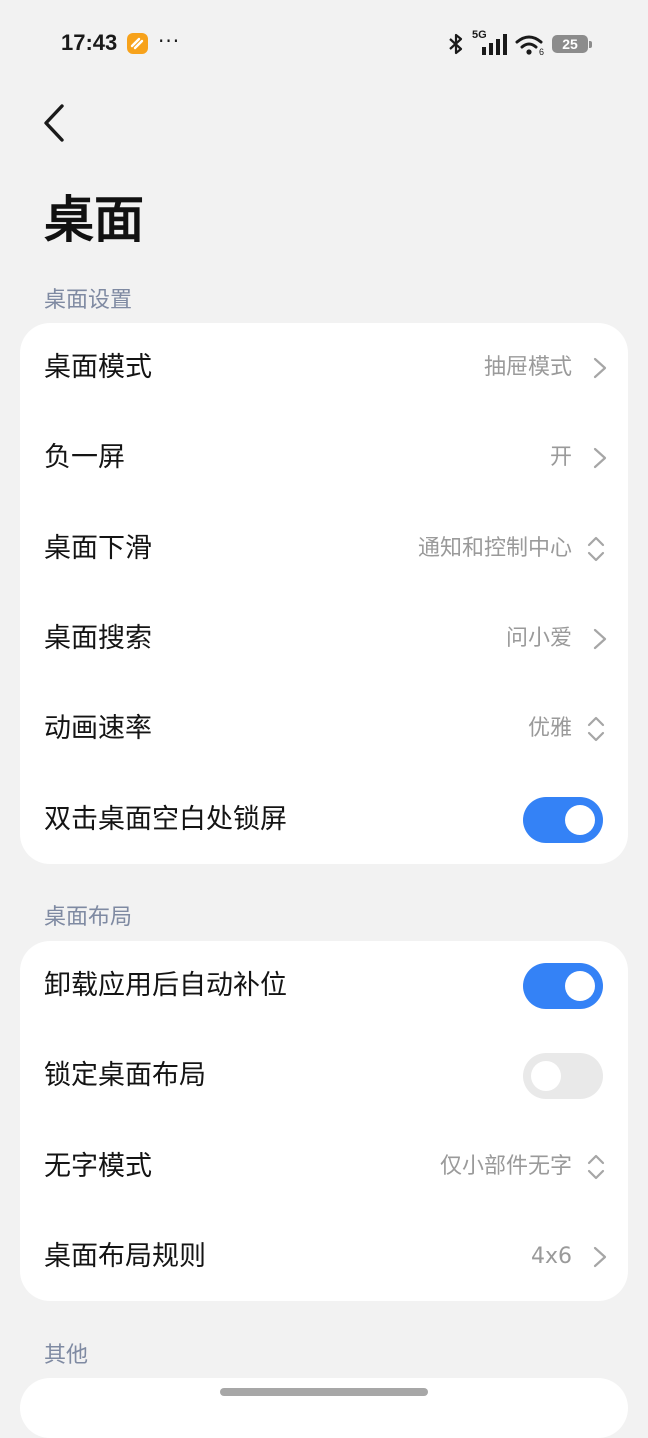 Image resolution: width=648 pixels, height=1438 pixels. Describe the element at coordinates (549, 728) in the screenshot. I see `row-value: 优雅` at that location.